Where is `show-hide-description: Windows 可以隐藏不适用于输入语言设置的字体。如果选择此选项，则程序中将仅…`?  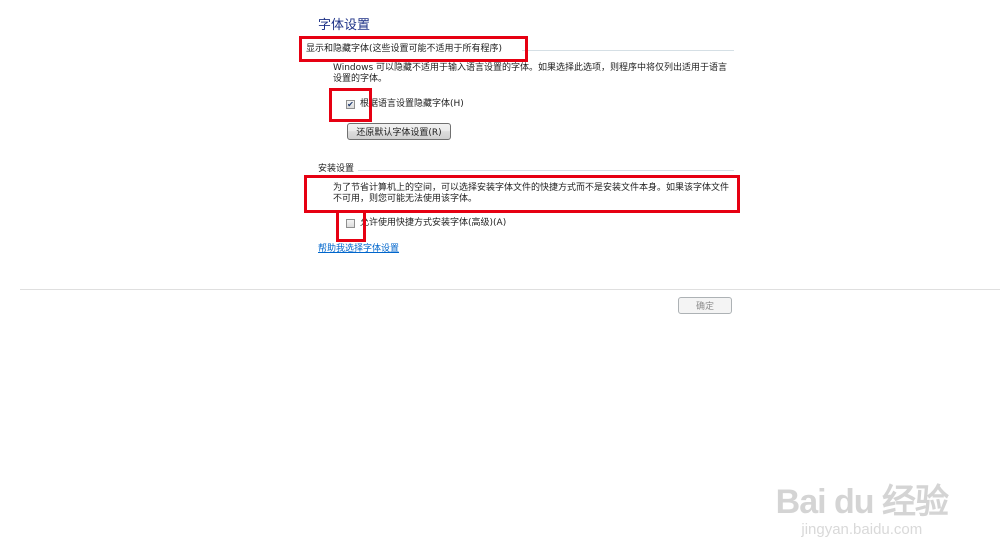 show-hide-description: Windows 可以隐藏不适用于输入语言设置的字体。如果选择此选项，则程序中将仅… is located at coordinates (530, 73).